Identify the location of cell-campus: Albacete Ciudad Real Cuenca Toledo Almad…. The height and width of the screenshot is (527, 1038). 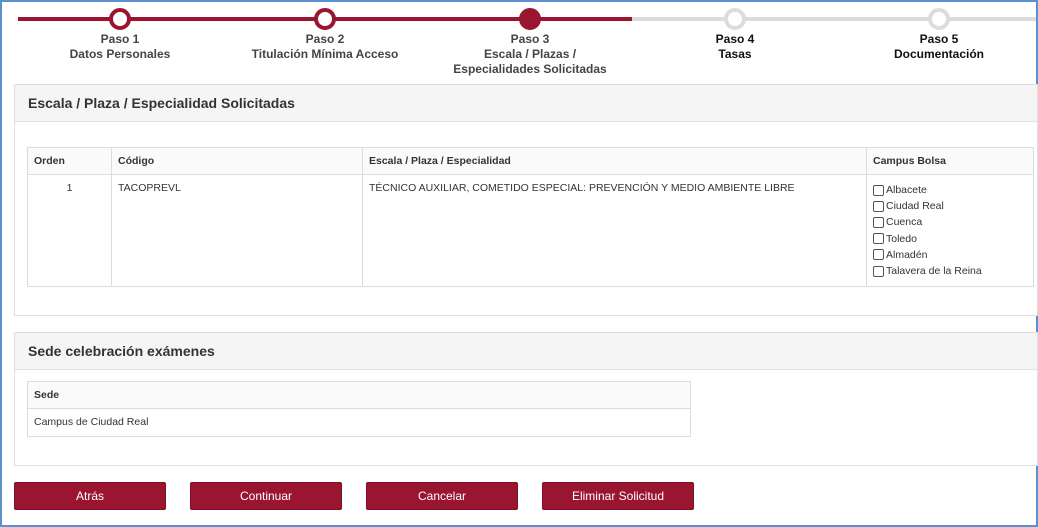
(950, 230).